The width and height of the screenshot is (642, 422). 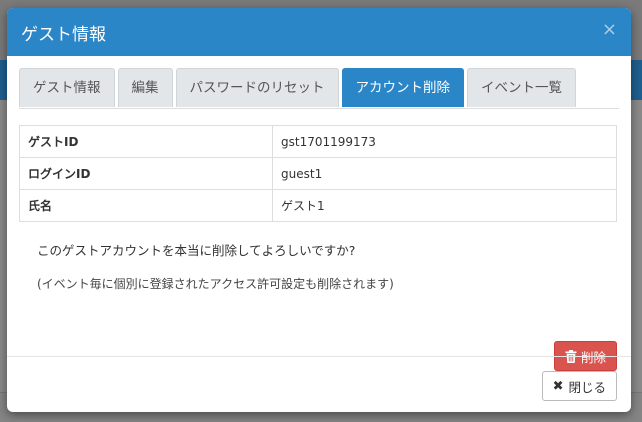 I want to click on login-id-label: ログインID, so click(x=146, y=173).